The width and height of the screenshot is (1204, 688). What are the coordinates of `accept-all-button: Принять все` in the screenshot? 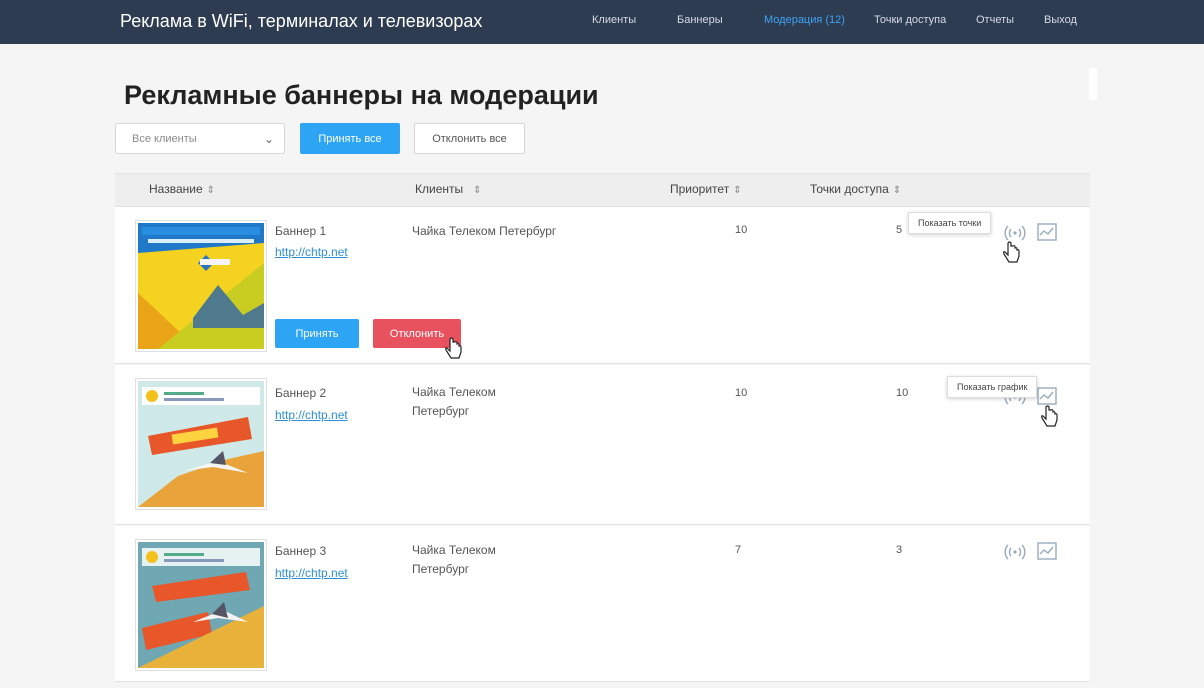 It's located at (350, 138).